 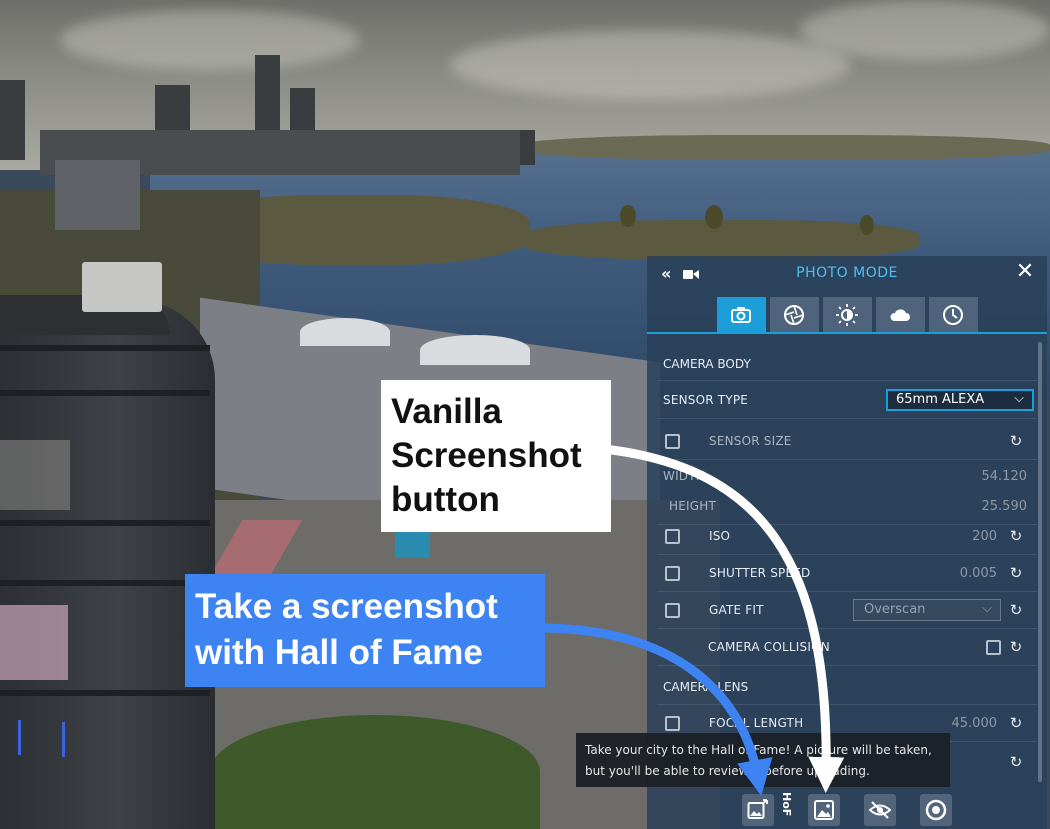 What do you see at coordinates (960, 400) in the screenshot?
I see `sensor-type-dropdown: 65mm ALEXA ⌵` at bounding box center [960, 400].